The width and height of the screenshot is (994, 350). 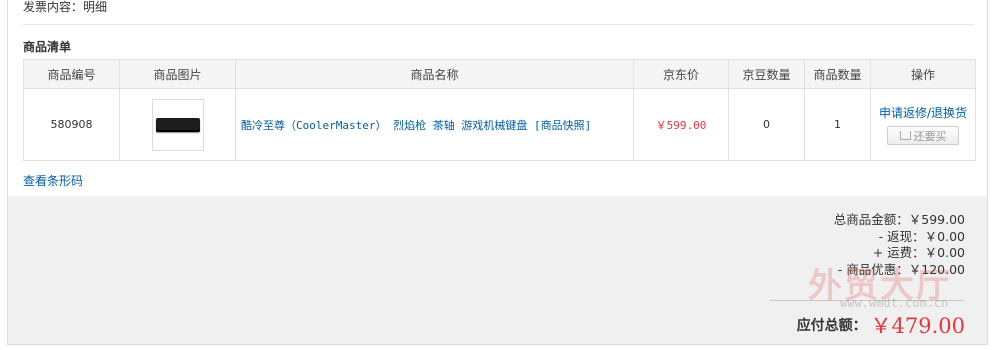 I want to click on summary-divider, so click(x=867, y=300).